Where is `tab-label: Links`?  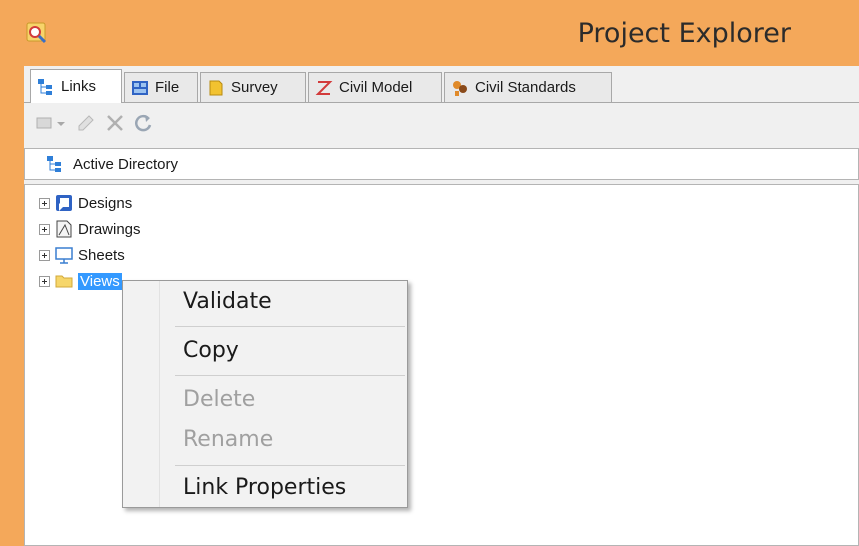 tab-label: Links is located at coordinates (79, 86).